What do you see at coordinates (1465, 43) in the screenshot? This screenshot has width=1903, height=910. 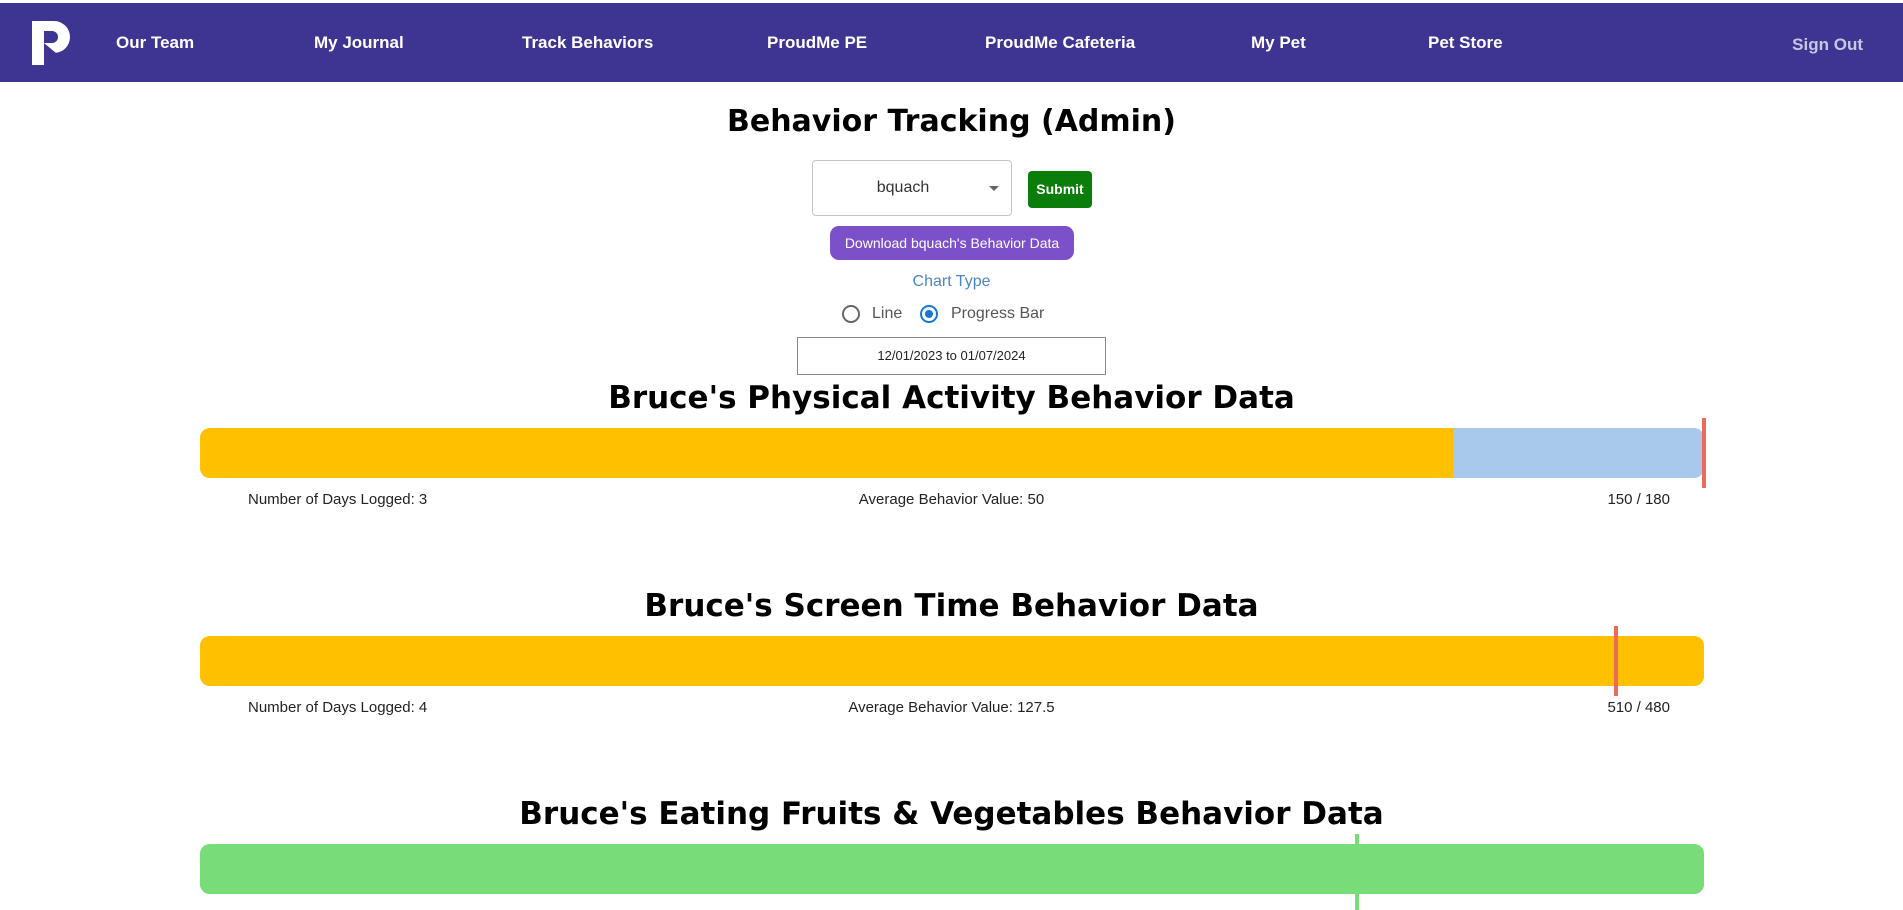 I see `nav-pet-store: Pet Store` at bounding box center [1465, 43].